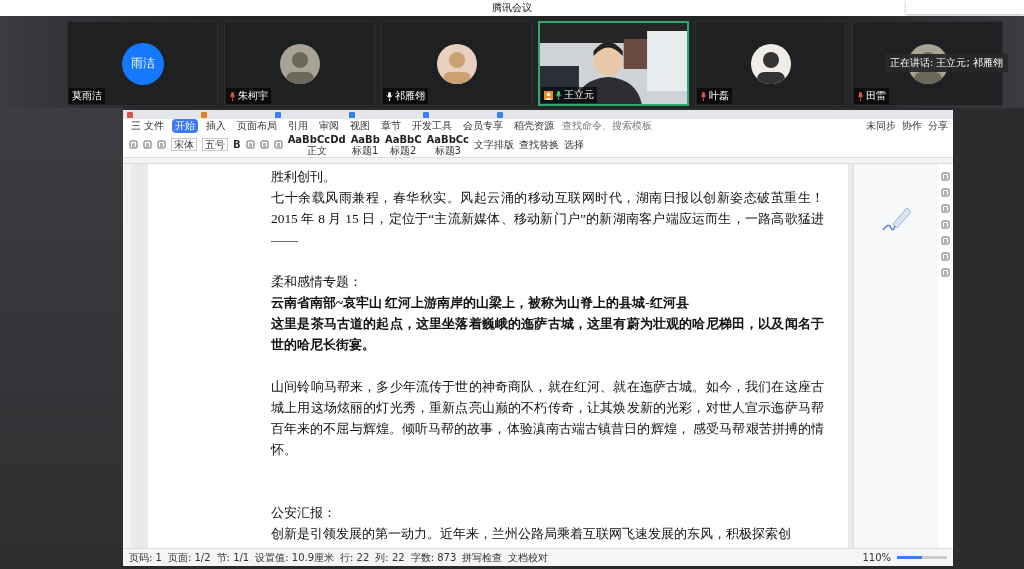 This screenshot has height=569, width=1024. What do you see at coordinates (145, 557) in the screenshot?
I see `status-item: 页码: 1` at bounding box center [145, 557].